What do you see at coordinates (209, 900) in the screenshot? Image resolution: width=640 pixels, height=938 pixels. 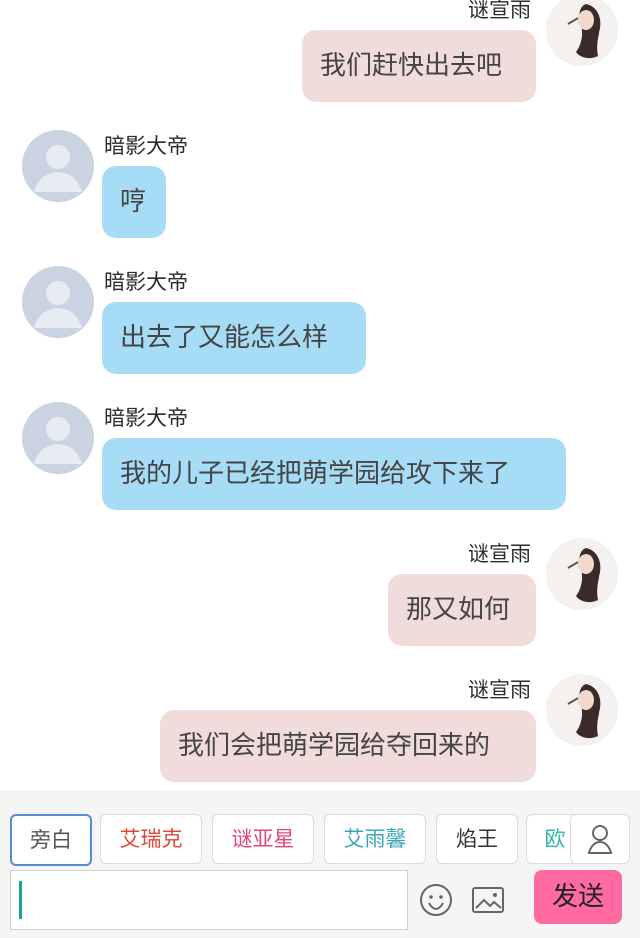 I see `message-input` at bounding box center [209, 900].